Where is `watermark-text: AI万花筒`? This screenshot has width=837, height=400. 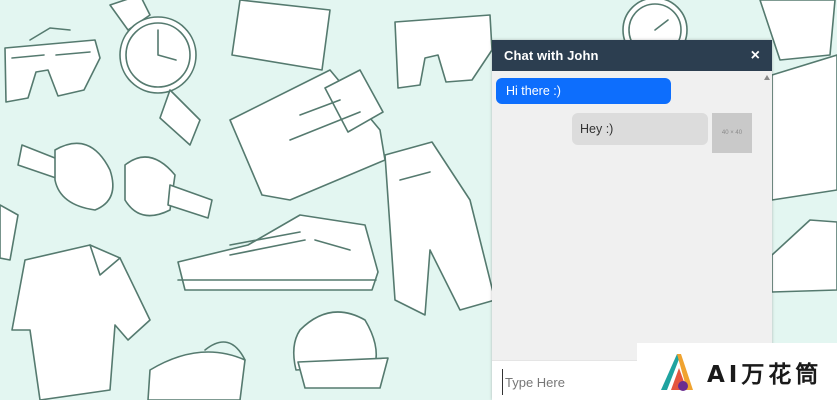 watermark-text: AI万花筒 is located at coordinates (765, 374).